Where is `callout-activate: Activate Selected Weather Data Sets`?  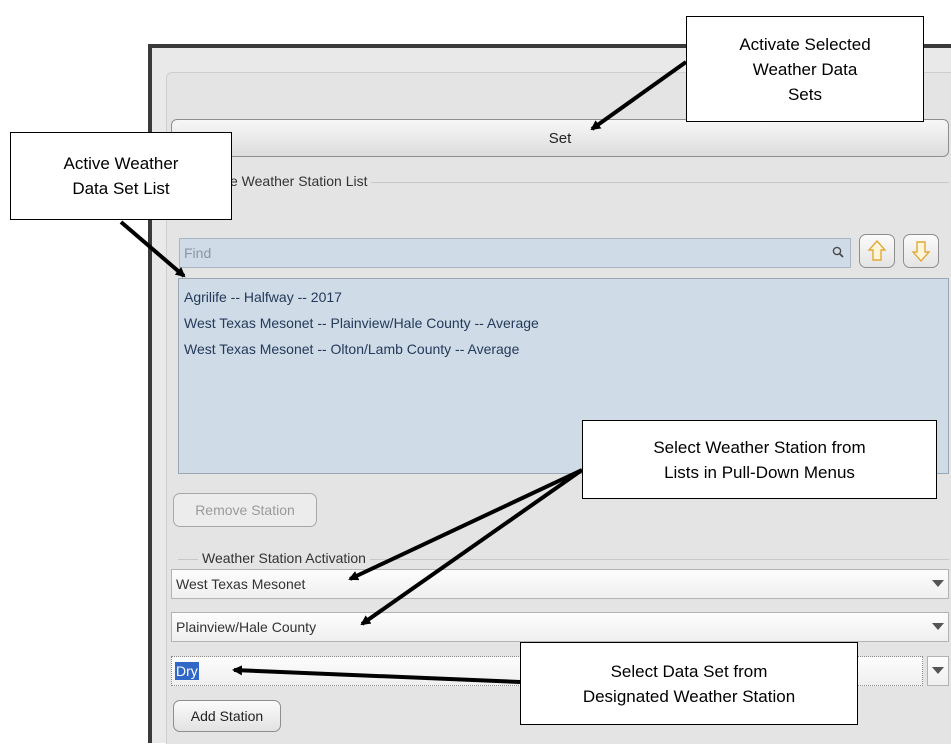
callout-activate: Activate Selected Weather Data Sets is located at coordinates (805, 69).